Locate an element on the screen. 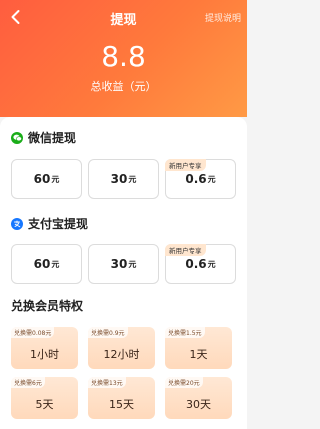 This screenshot has height=429, width=320. vip-section-title: 兑换会员特权 is located at coordinates (47, 306).